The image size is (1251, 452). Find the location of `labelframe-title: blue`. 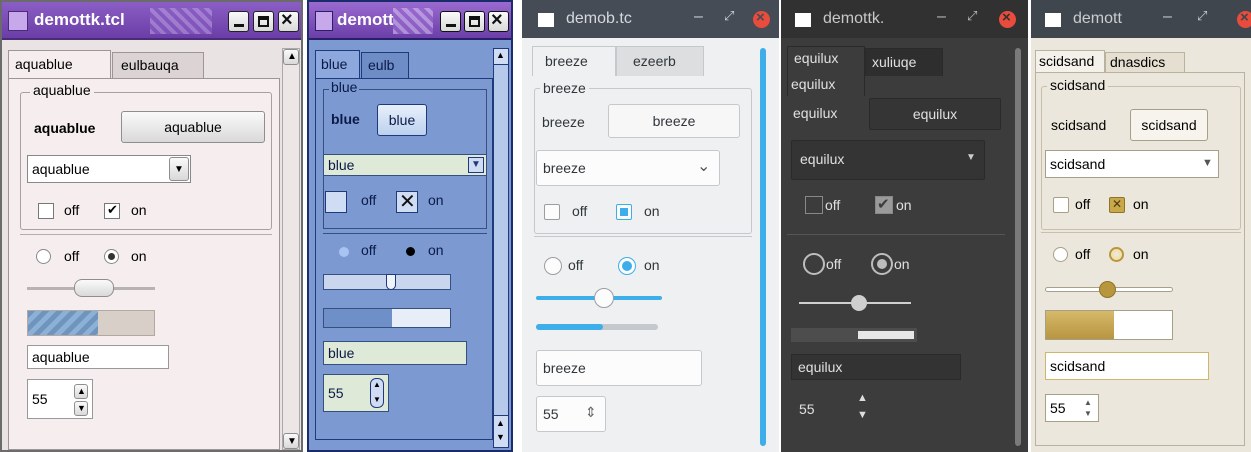

labelframe-title: blue is located at coordinates (344, 87).